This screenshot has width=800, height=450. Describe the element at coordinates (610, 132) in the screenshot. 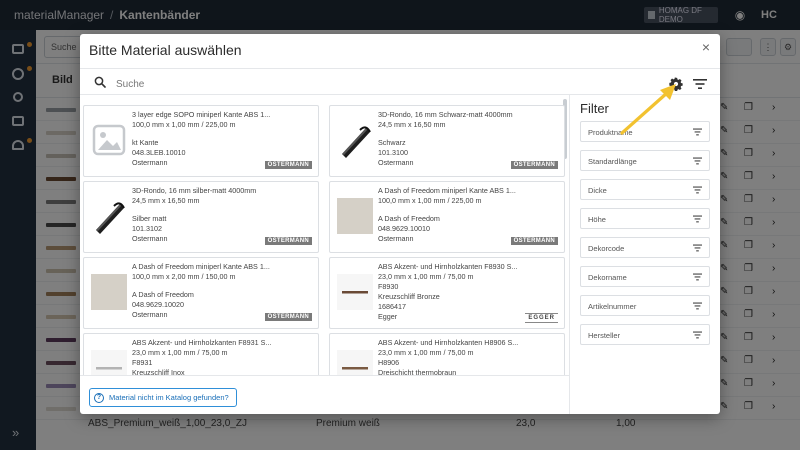

I see `filter-field-label: Produktname` at that location.